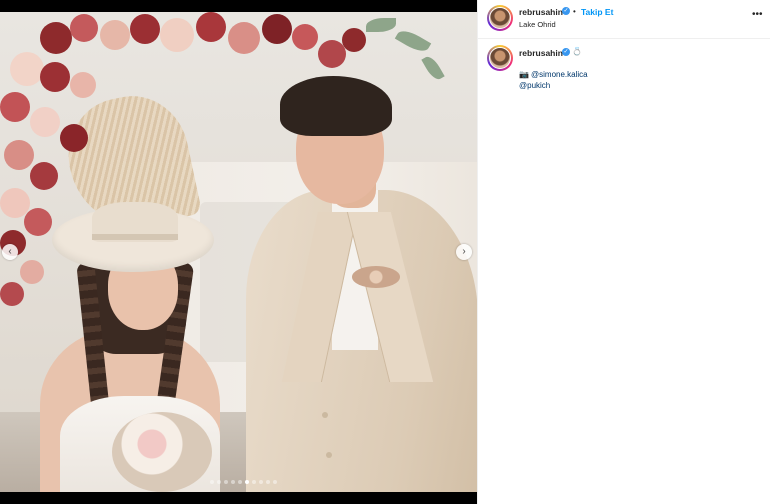 The height and width of the screenshot is (504, 770). I want to click on more-options-icon: •••, so click(757, 14).